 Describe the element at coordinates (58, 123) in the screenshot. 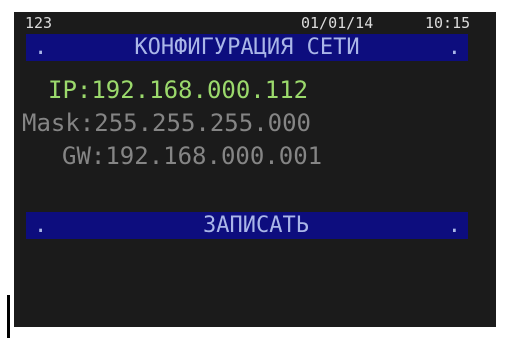

I see `mask-label: Mask:` at that location.